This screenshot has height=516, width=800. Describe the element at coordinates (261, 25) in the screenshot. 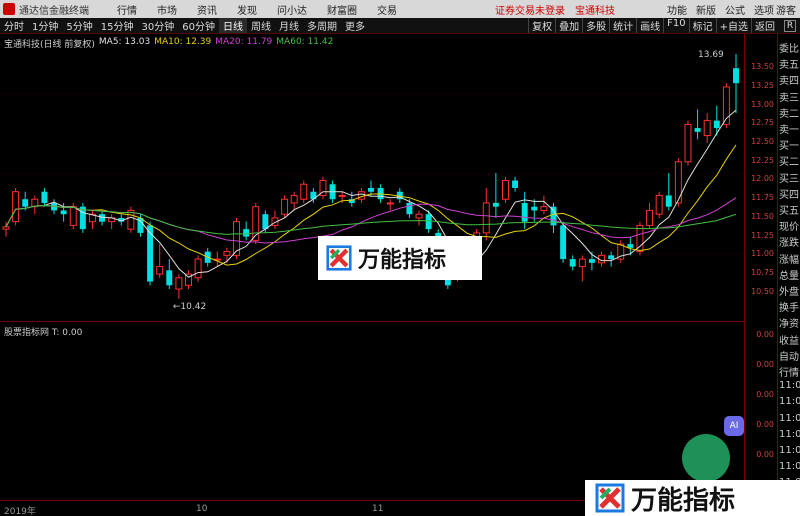

I see `period-weekly: 周线` at that location.